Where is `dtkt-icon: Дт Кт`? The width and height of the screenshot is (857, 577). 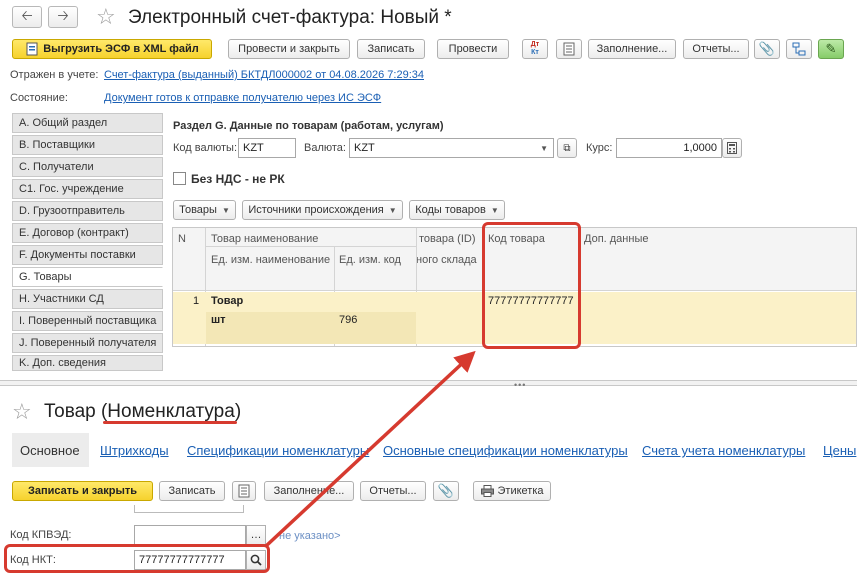
dtkt-icon: Дт Кт is located at coordinates (535, 48).